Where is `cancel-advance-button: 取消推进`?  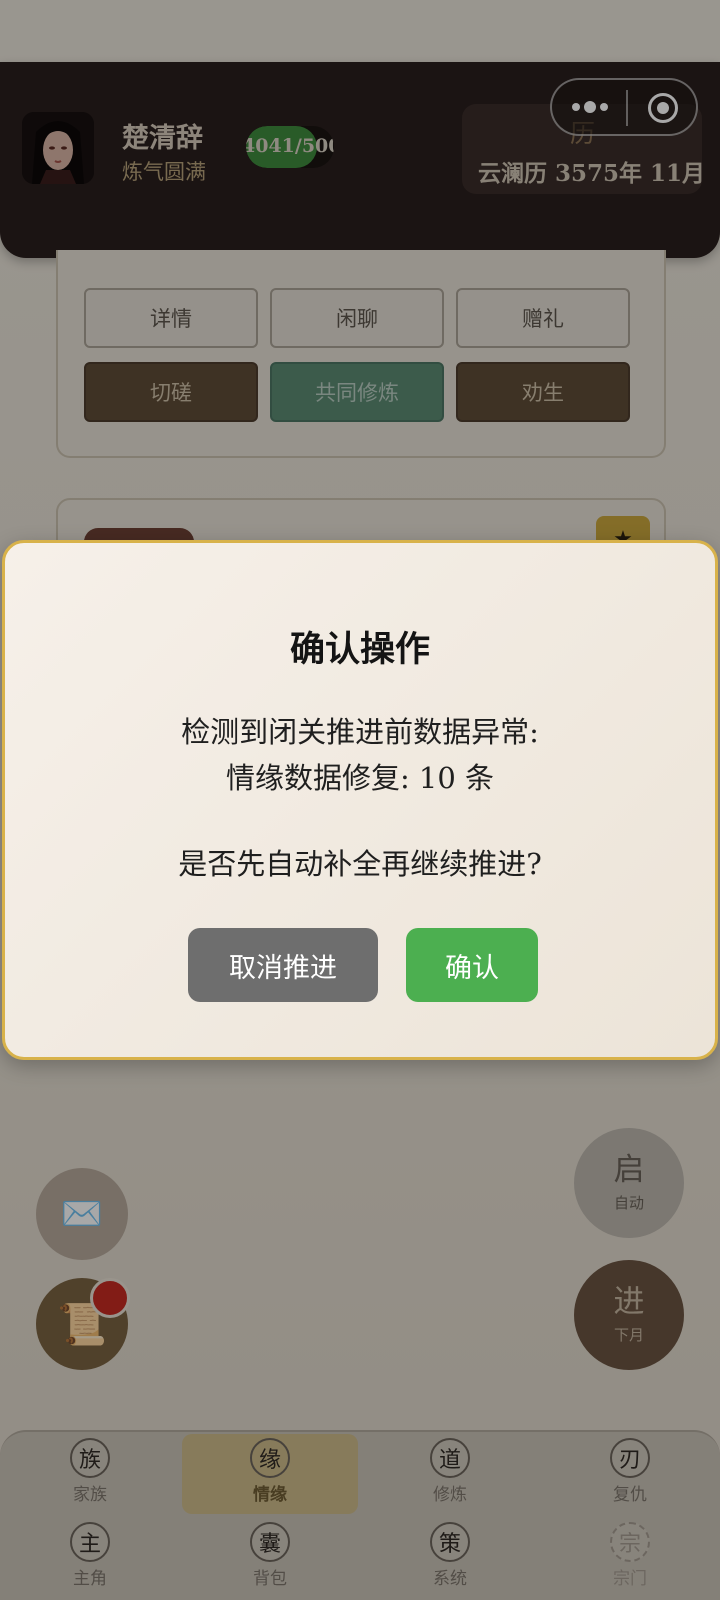
cancel-advance-button: 取消推进 is located at coordinates (283, 965).